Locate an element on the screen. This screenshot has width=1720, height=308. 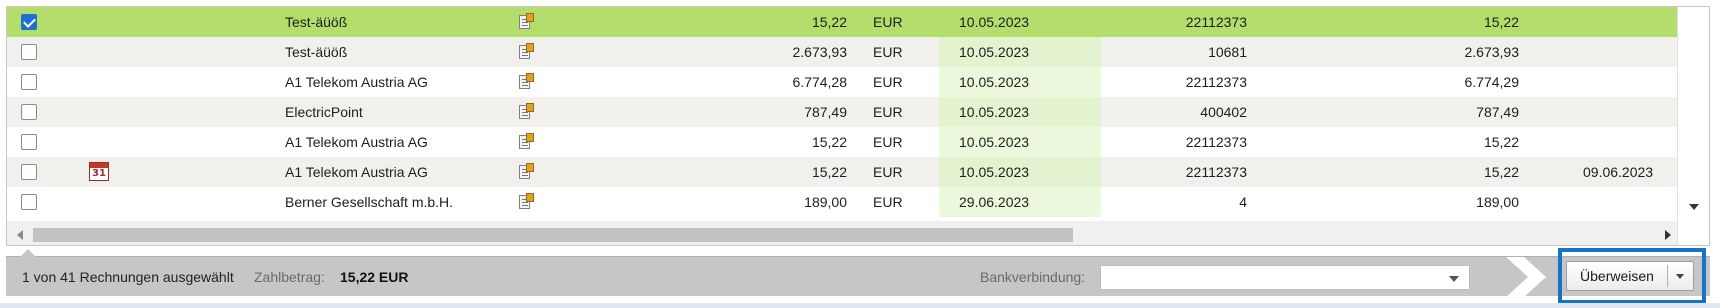
chevron-down-icon is located at coordinates (1454, 279).